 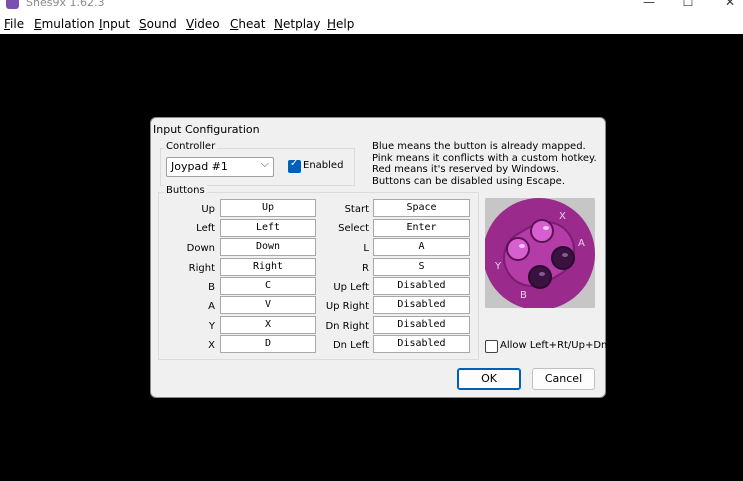 What do you see at coordinates (466, 169) in the screenshot?
I see `legend-line: Red means it's reserved by Windows.` at bounding box center [466, 169].